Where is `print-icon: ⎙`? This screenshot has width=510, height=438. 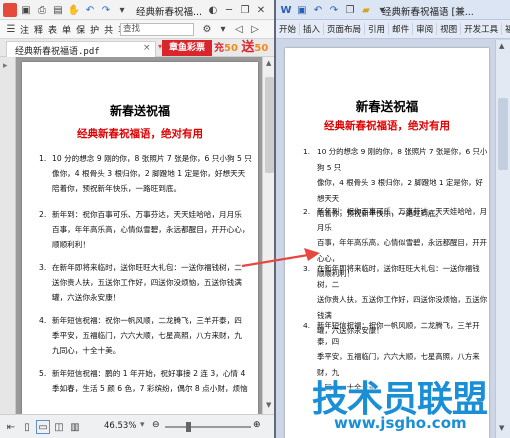
print-icon: ⎙ is located at coordinates (42, 10).